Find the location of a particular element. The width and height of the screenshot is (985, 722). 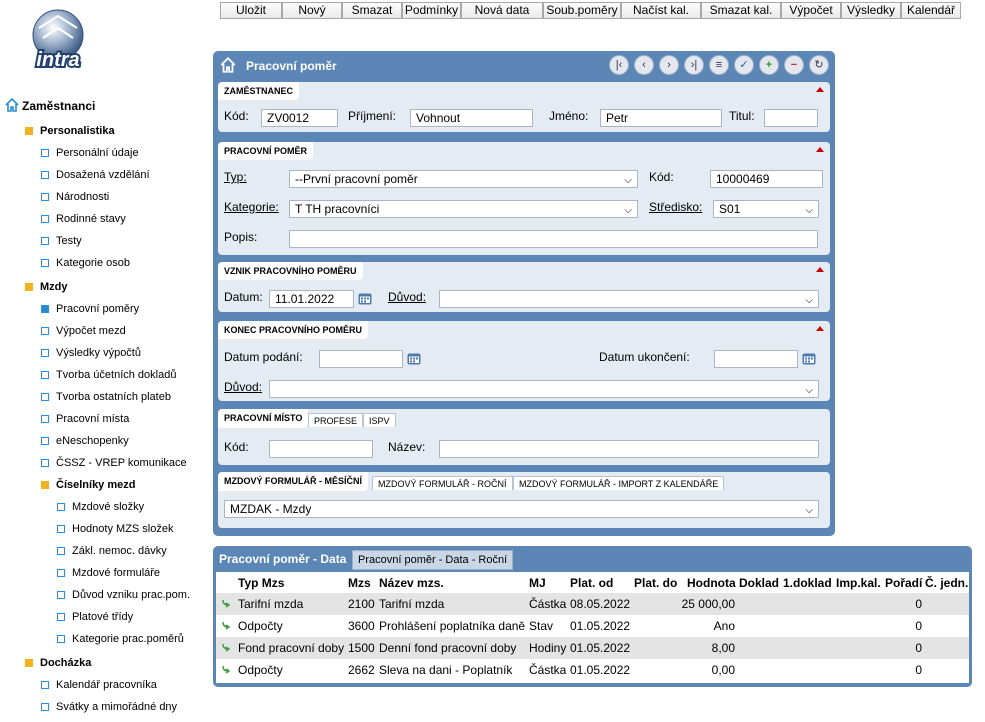

check-icon: ✓ is located at coordinates (744, 65).